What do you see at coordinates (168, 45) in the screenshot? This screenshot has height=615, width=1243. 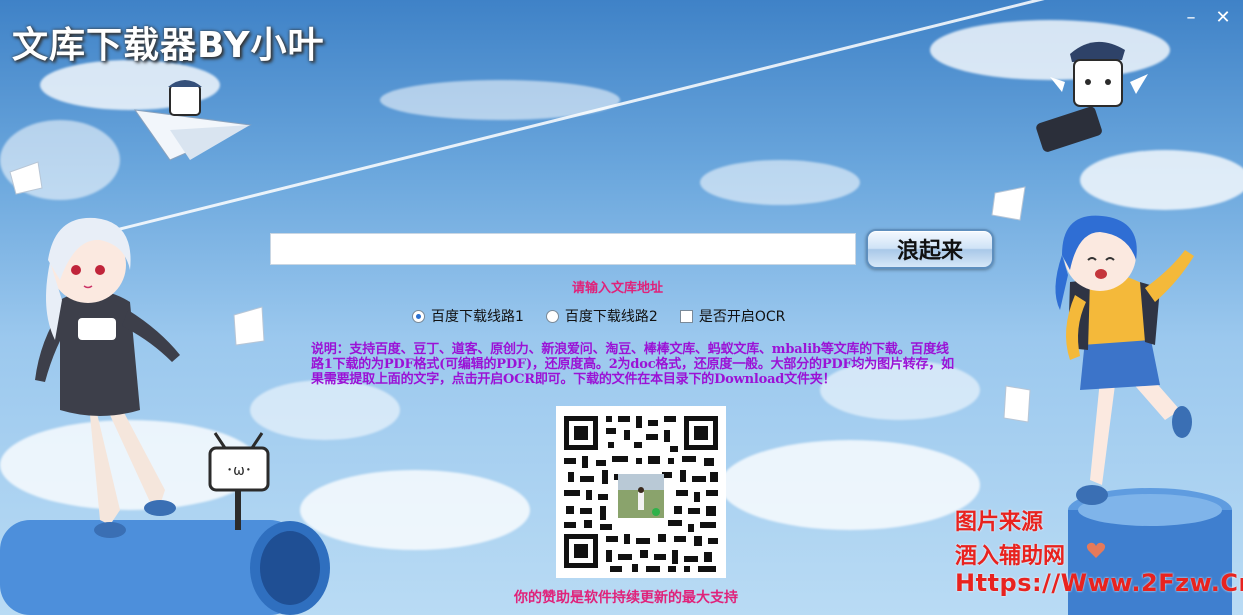 I see `window-title: 文库下载器BY小叶` at bounding box center [168, 45].